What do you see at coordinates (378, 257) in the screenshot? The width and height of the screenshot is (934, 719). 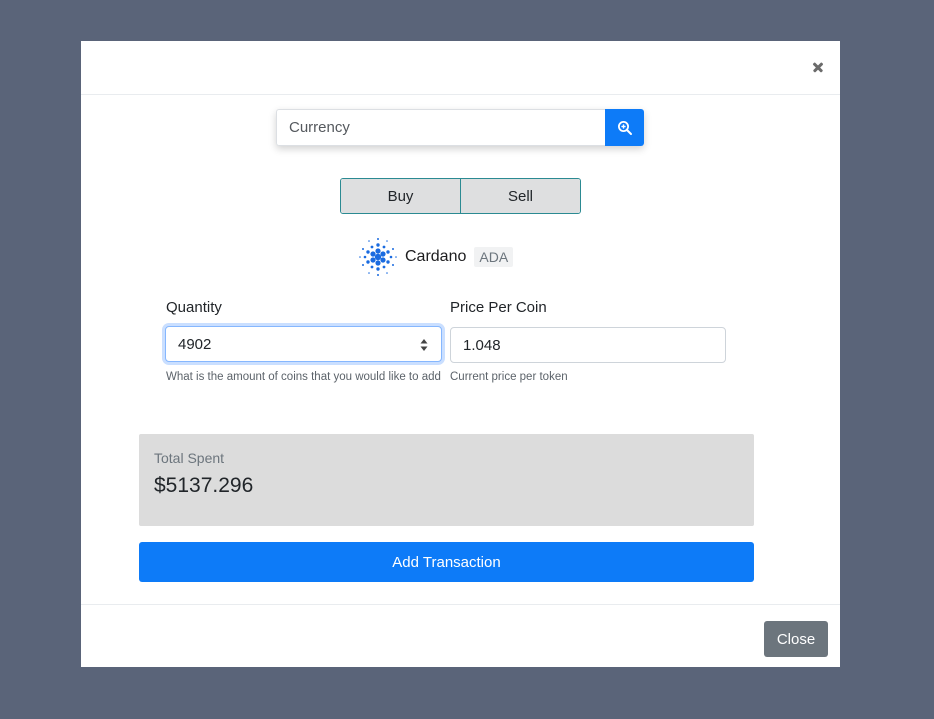 I see `cardano-logo-icon` at bounding box center [378, 257].